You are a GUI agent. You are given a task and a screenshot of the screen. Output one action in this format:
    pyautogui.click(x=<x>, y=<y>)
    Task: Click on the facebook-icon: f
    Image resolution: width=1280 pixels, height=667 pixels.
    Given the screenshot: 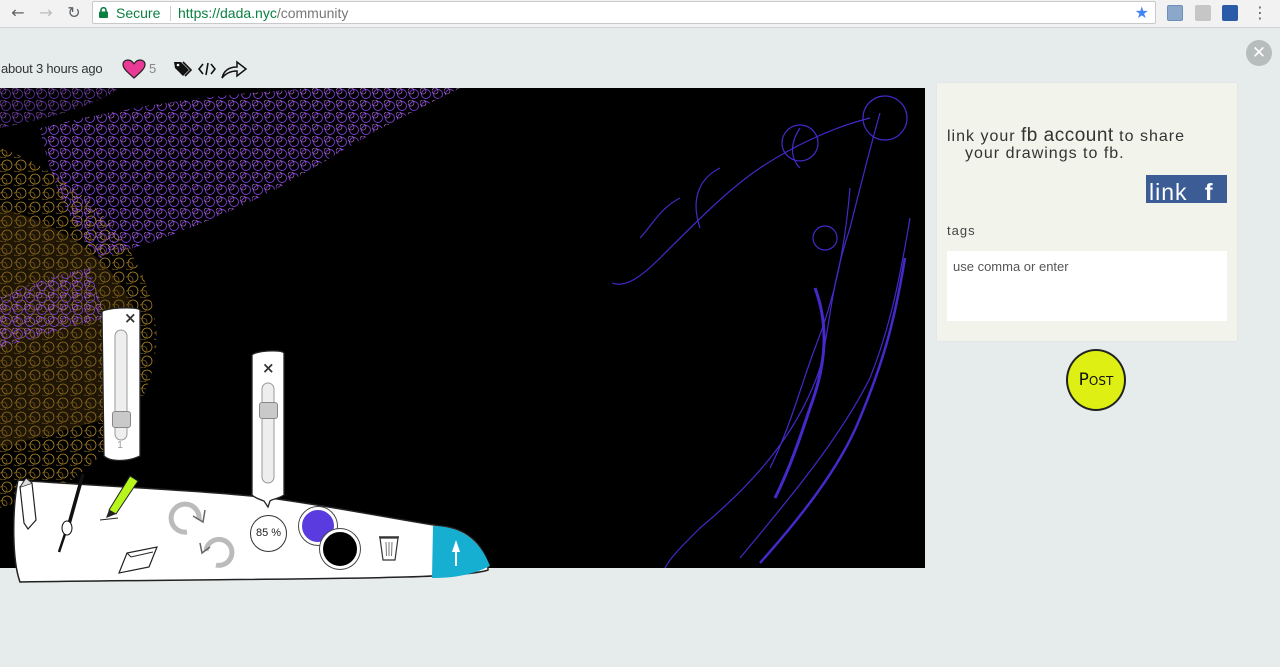 What is the action you would take?
    pyautogui.click(x=1209, y=191)
    